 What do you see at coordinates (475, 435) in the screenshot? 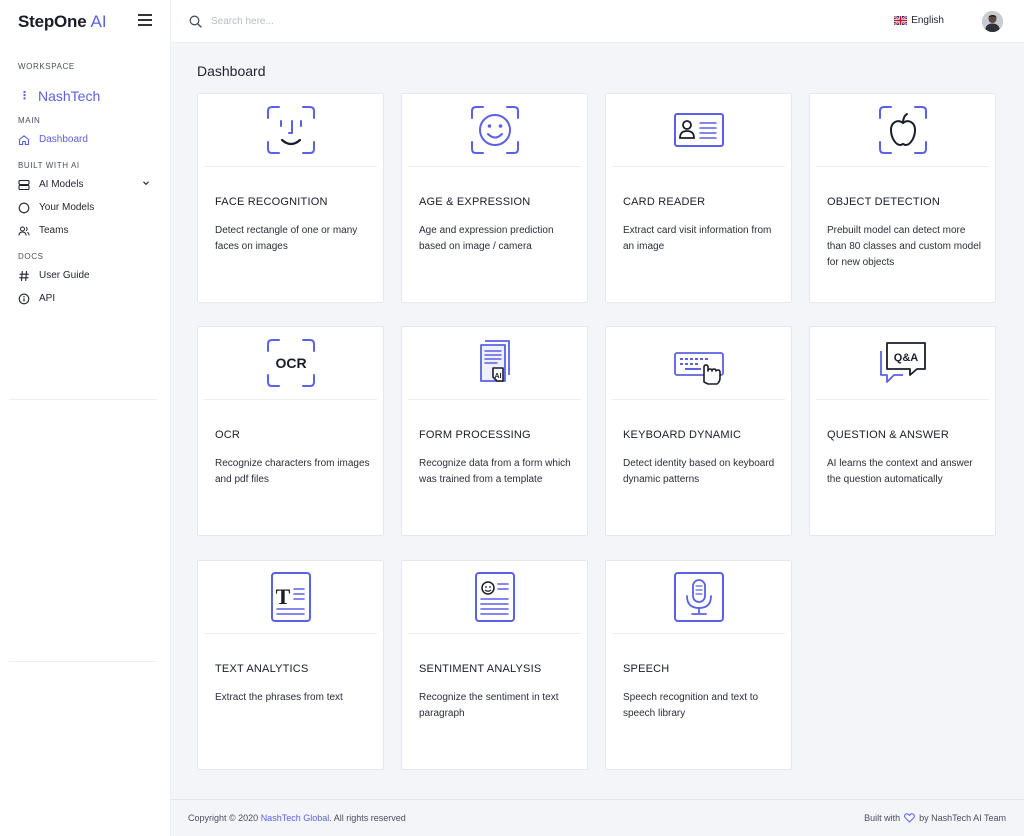
I see `card-title: FORM PROCESSING` at bounding box center [475, 435].